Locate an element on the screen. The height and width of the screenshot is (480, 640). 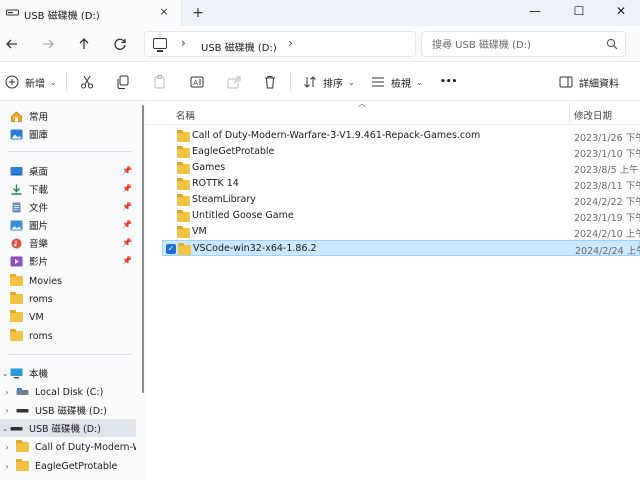
search-box is located at coordinates (523, 44).